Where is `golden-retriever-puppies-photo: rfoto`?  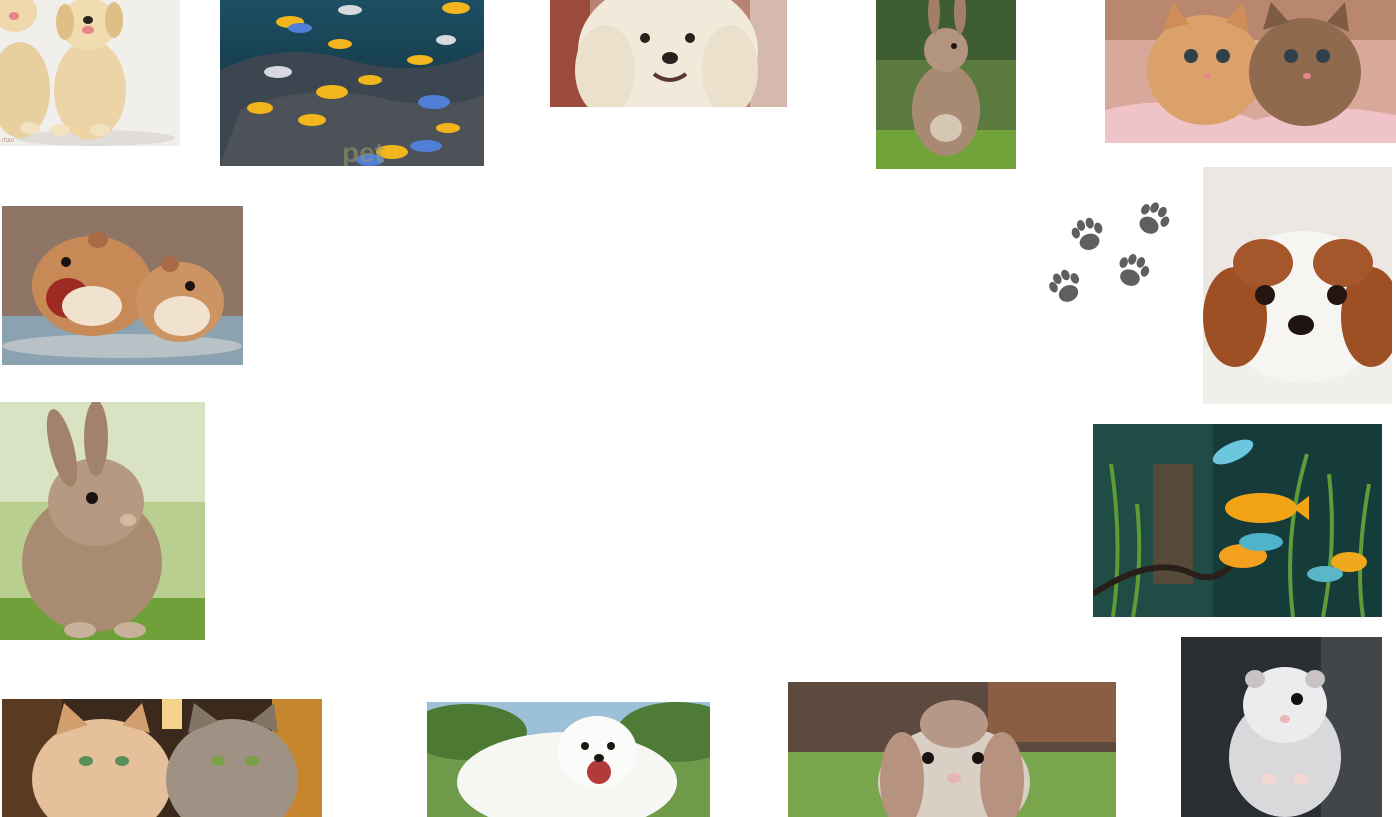 golden-retriever-puppies-photo: rfoto is located at coordinates (90, 73).